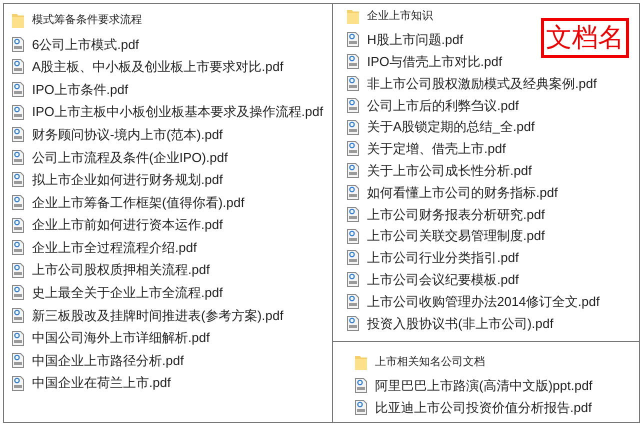  What do you see at coordinates (127, 180) in the screenshot?
I see `file-name: 拟上市企业如何进行财务规划.pdf` at bounding box center [127, 180].